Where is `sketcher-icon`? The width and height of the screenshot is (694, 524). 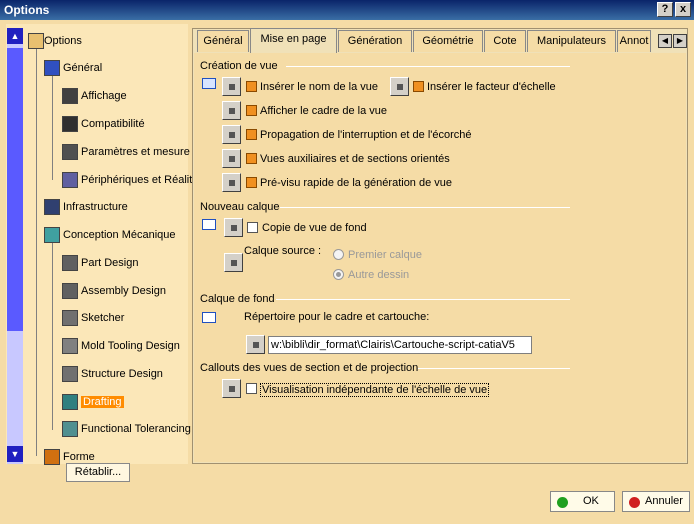 sketcher-icon is located at coordinates (70, 318).